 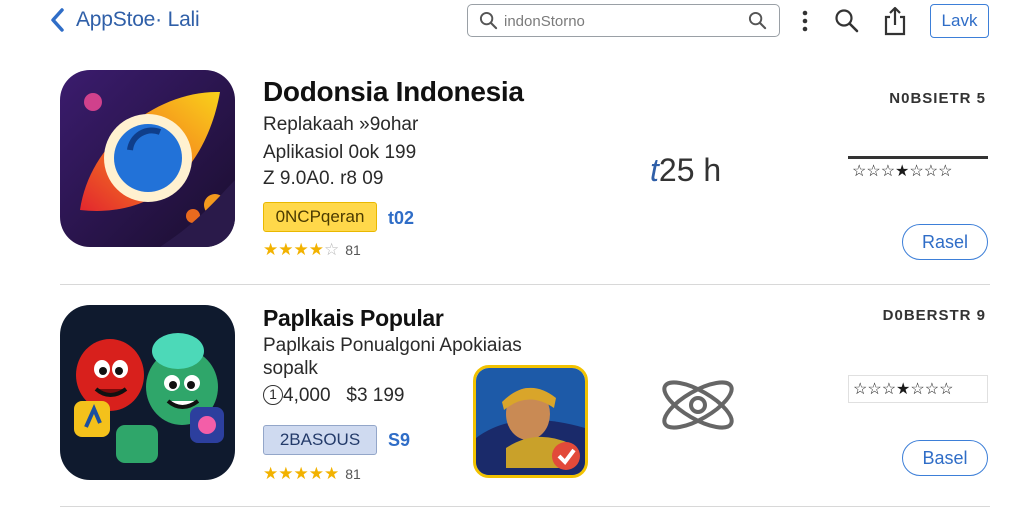 I want to click on app-title: Dodonsia Indonesia, so click(x=393, y=92).